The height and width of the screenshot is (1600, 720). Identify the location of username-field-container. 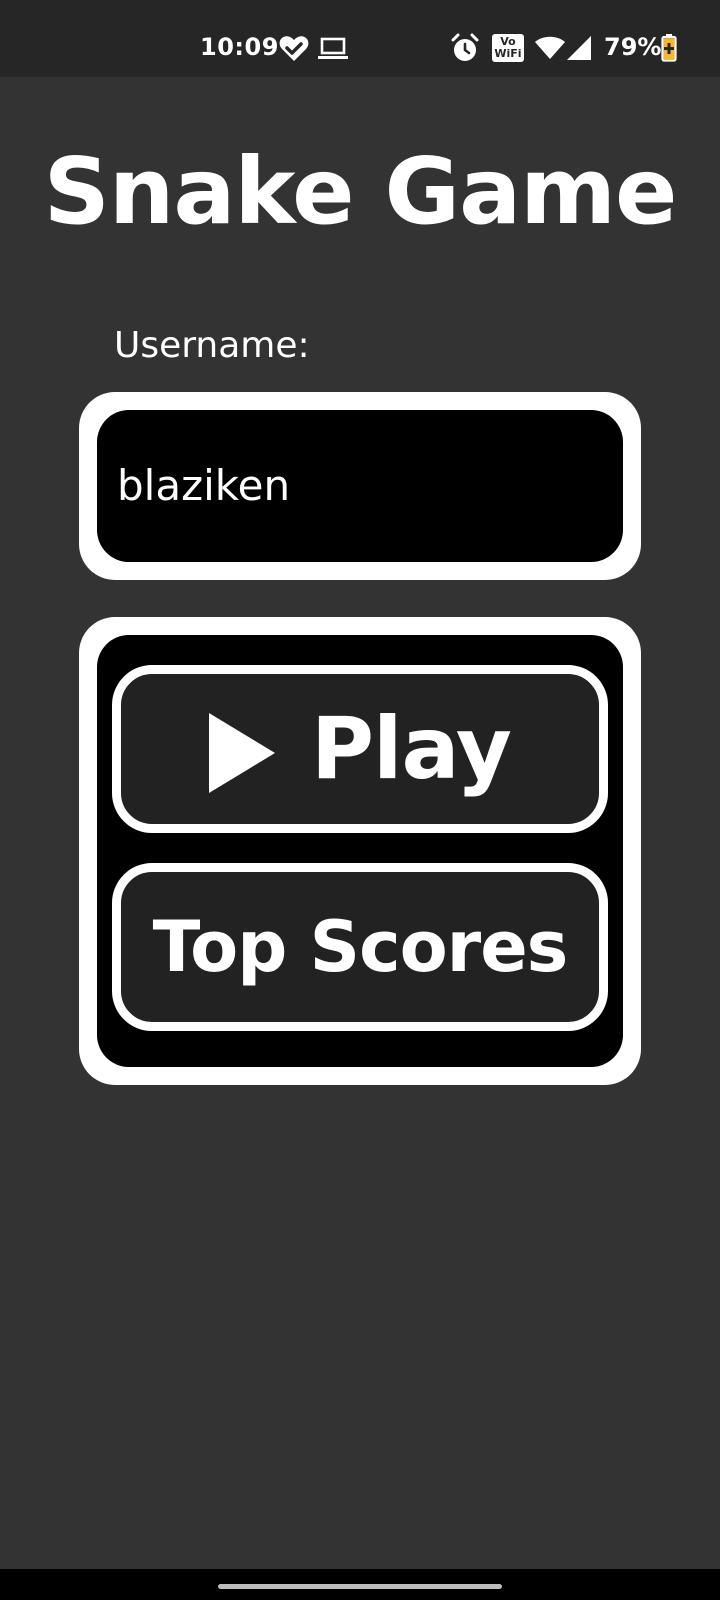
(360, 486).